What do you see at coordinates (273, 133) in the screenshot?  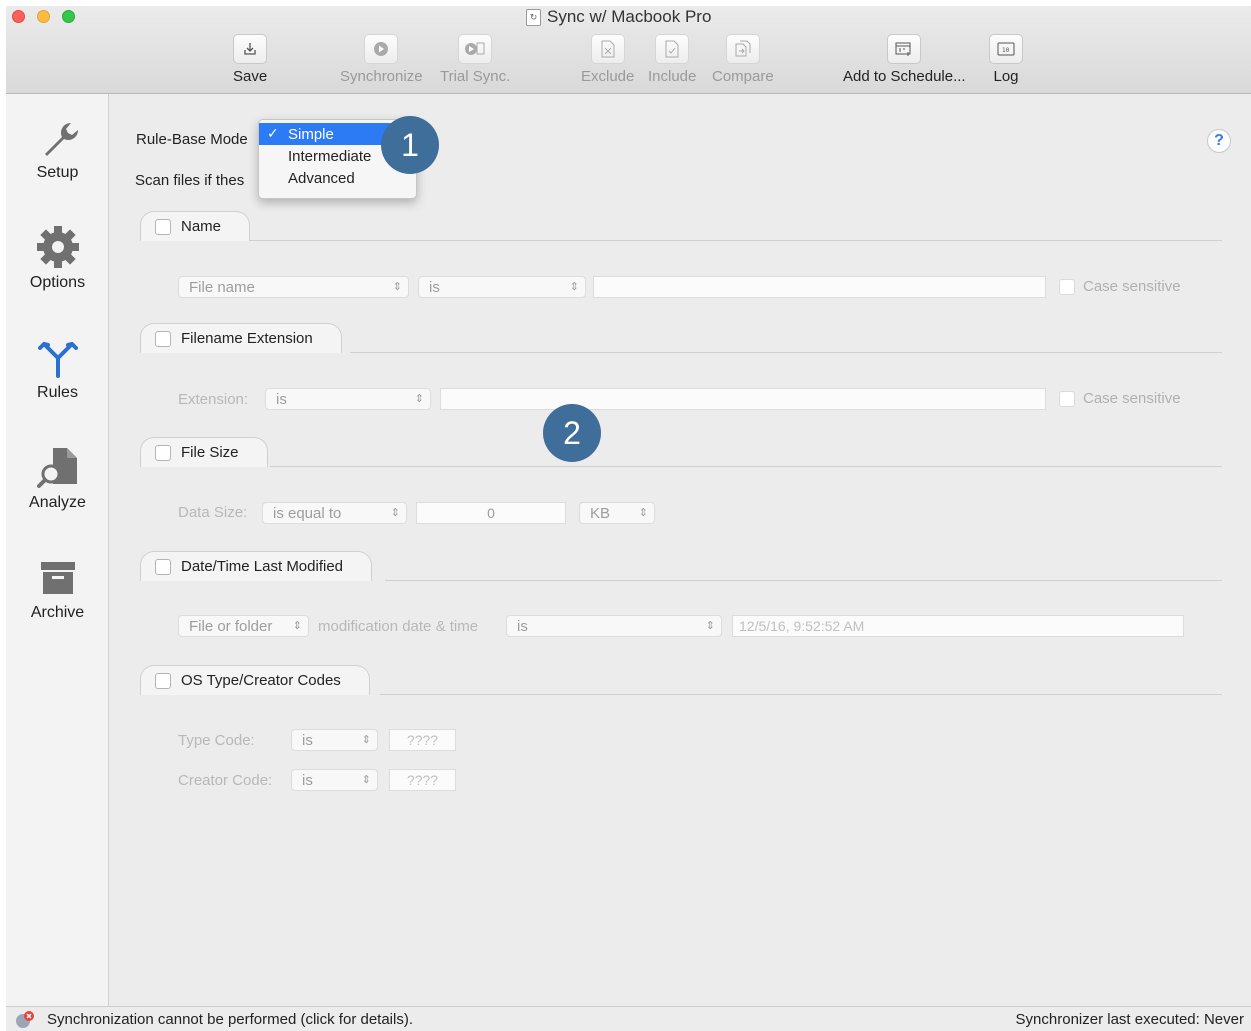 I see `checkmark-icon: ✓` at bounding box center [273, 133].